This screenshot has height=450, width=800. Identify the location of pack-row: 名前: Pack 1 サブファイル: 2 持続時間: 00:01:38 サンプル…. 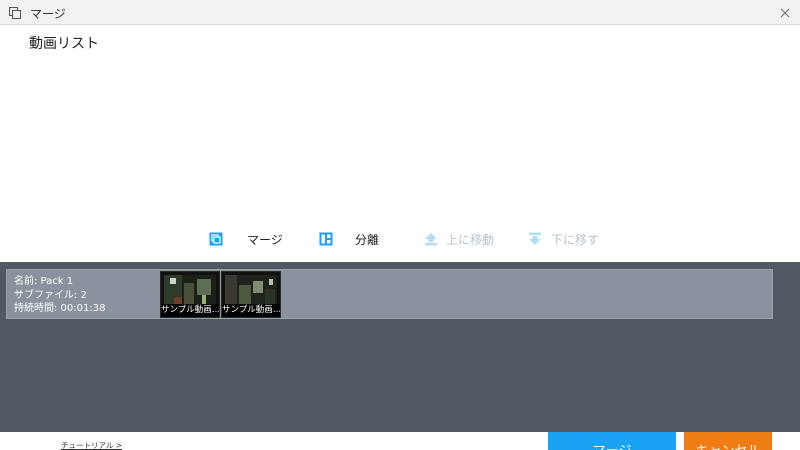
(389, 294).